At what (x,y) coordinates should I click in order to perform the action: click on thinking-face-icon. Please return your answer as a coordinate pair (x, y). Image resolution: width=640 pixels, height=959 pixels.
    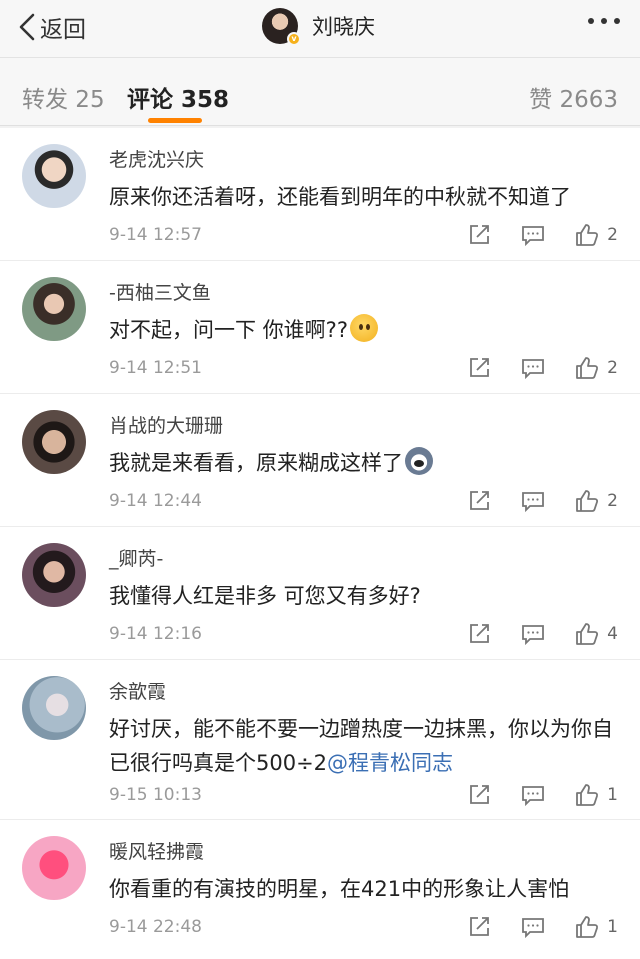
    Looking at the image, I should click on (363, 328).